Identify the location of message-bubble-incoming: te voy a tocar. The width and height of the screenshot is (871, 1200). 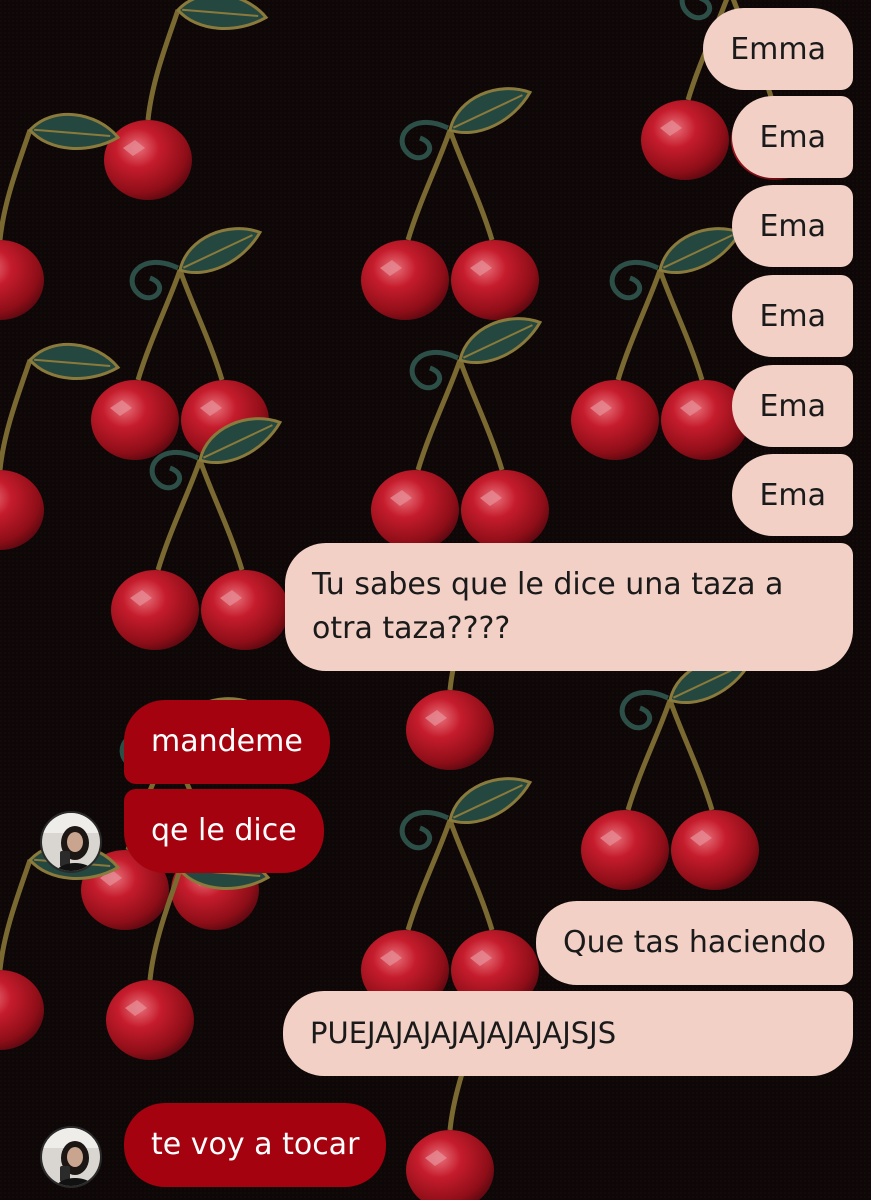
(255, 1145).